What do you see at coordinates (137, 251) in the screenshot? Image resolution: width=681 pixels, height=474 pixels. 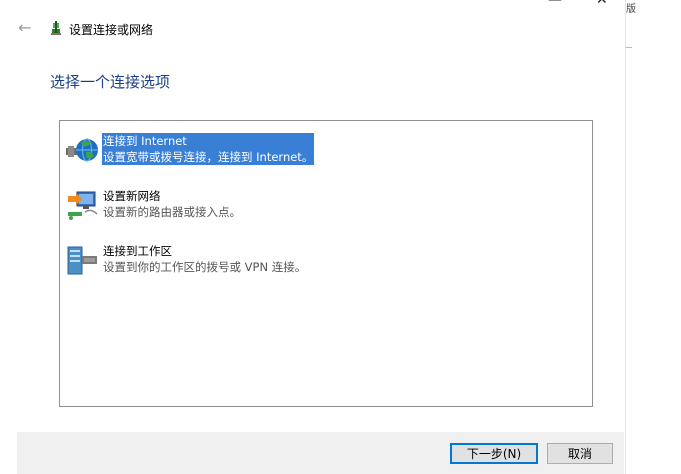 I see `option-title: 连接到工作区` at bounding box center [137, 251].